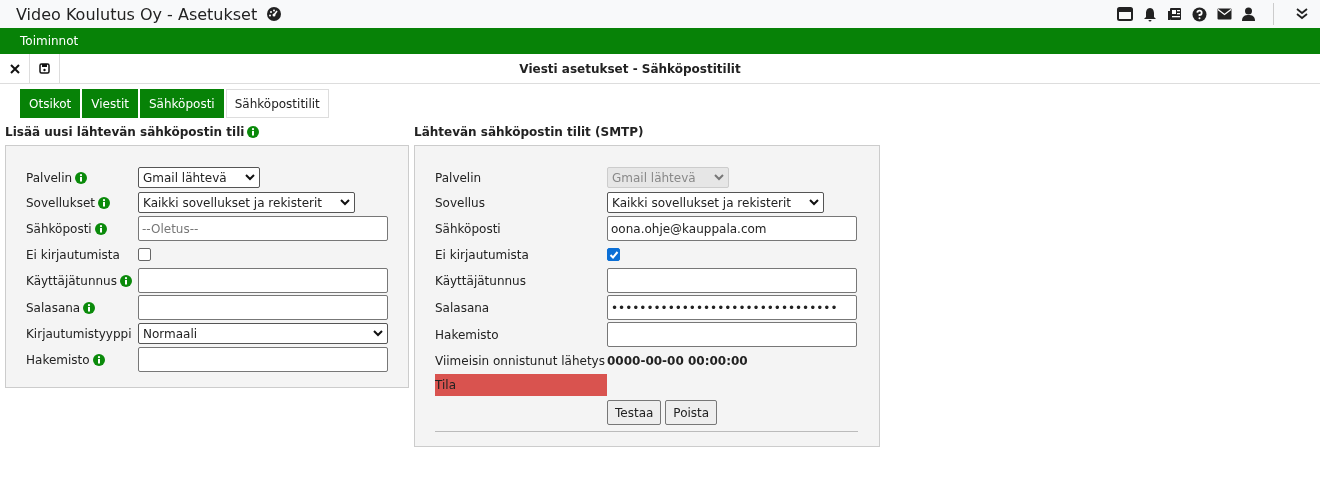  Describe the element at coordinates (182, 103) in the screenshot. I see `tab: Sähköposti` at that location.